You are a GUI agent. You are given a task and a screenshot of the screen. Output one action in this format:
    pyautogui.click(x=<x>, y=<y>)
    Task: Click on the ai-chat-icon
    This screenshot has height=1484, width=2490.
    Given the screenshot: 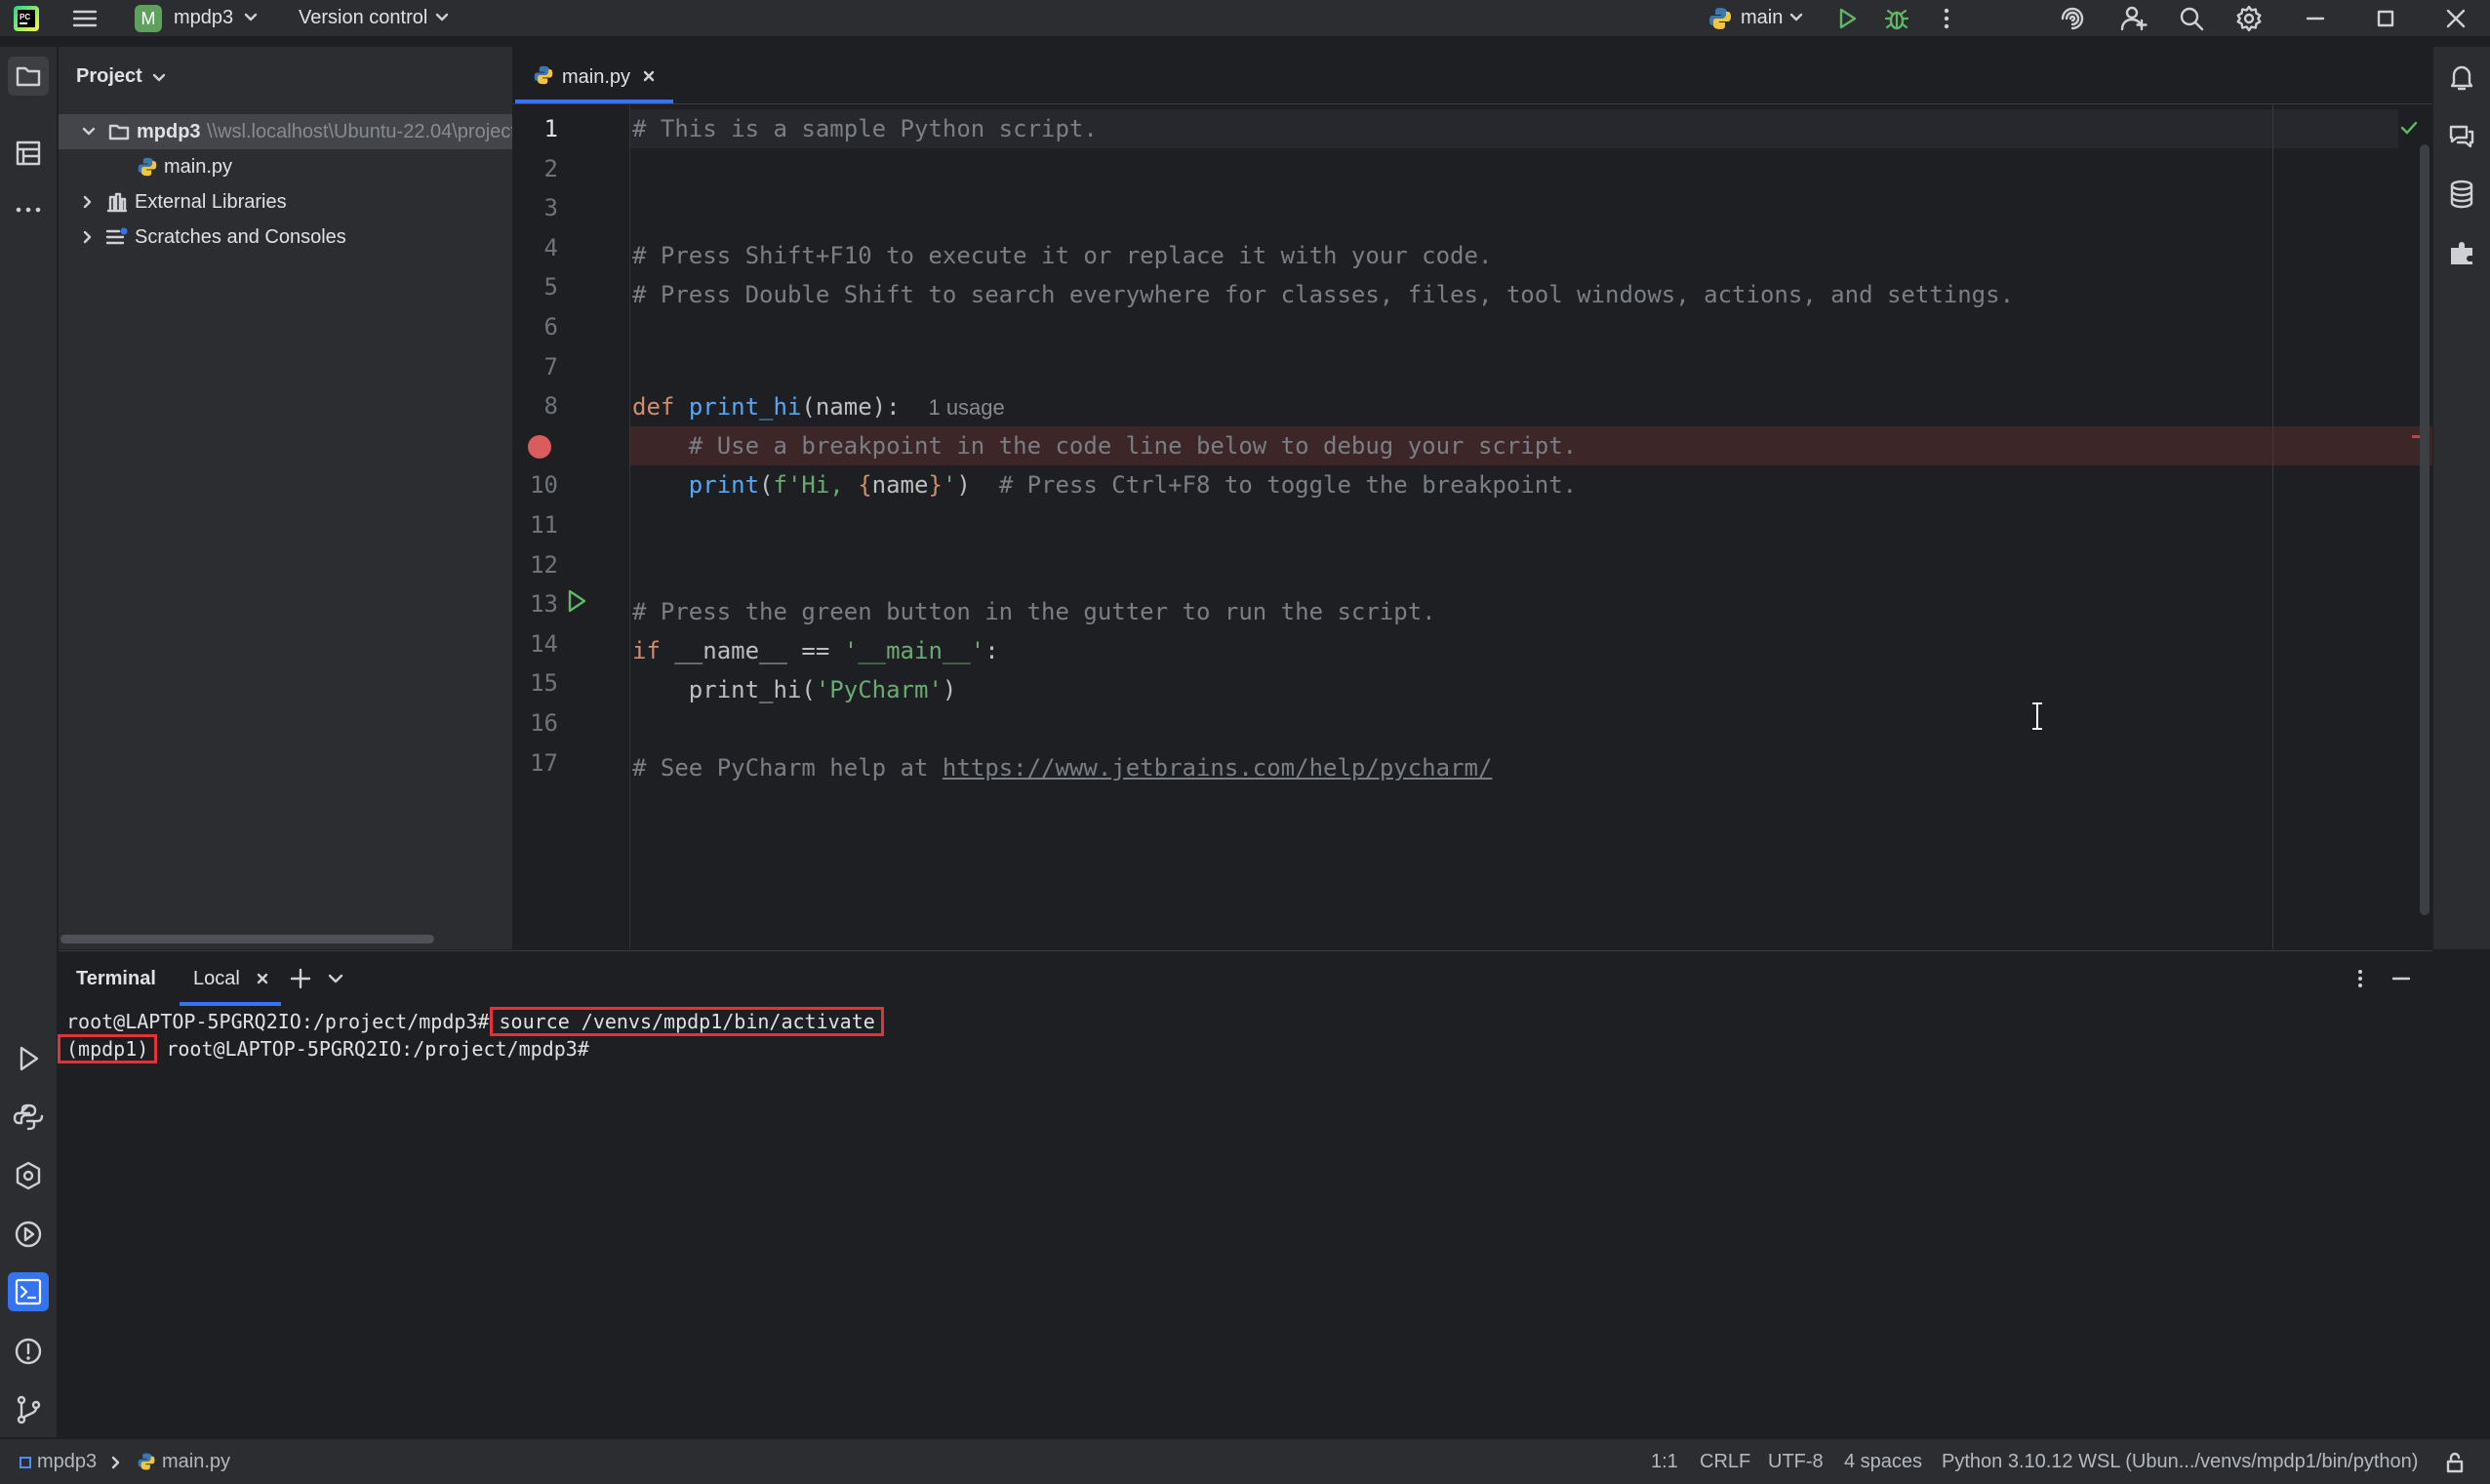 What is the action you would take?
    pyautogui.click(x=2461, y=135)
    